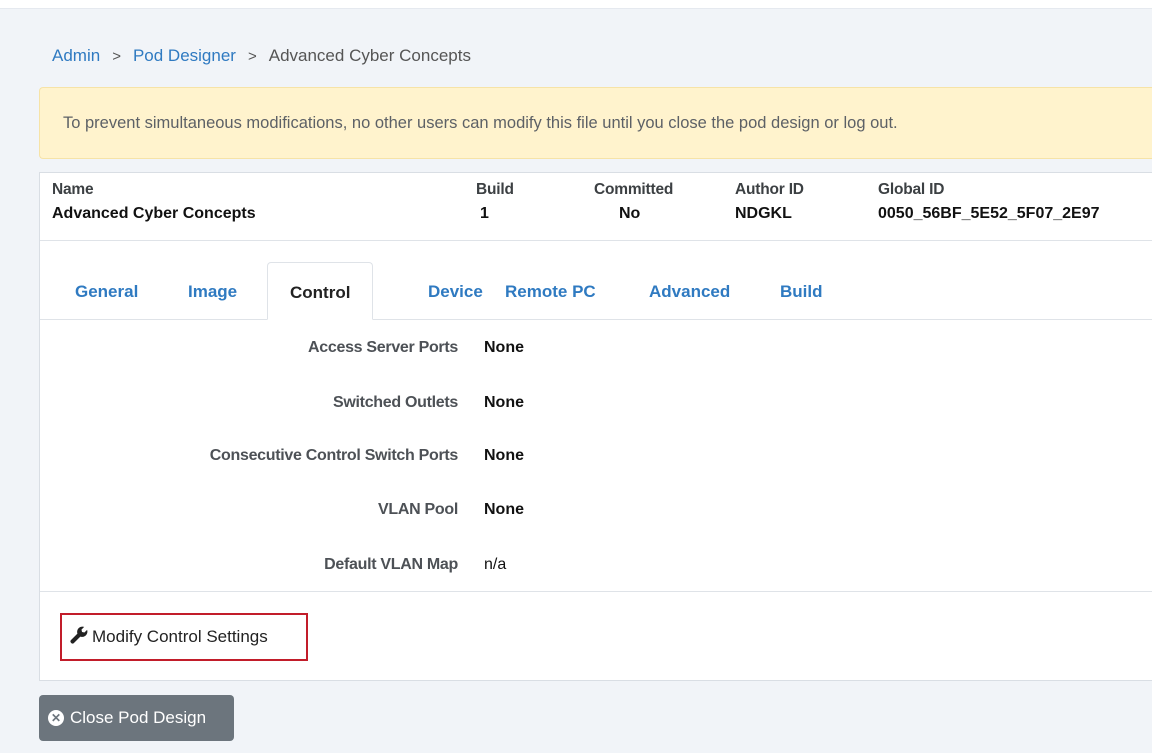 This screenshot has width=1152, height=753. I want to click on setting-label: Access Server Ports, so click(383, 347).